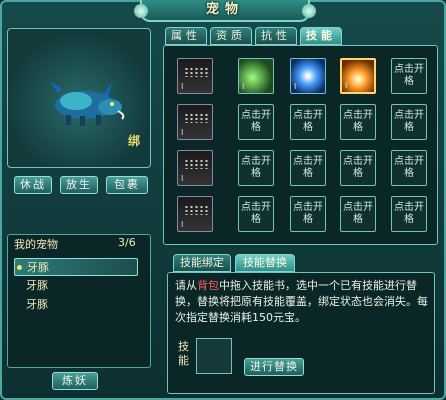 The image size is (446, 400). Describe the element at coordinates (225, 11) in the screenshot. I see `window-title: 宠物` at that location.